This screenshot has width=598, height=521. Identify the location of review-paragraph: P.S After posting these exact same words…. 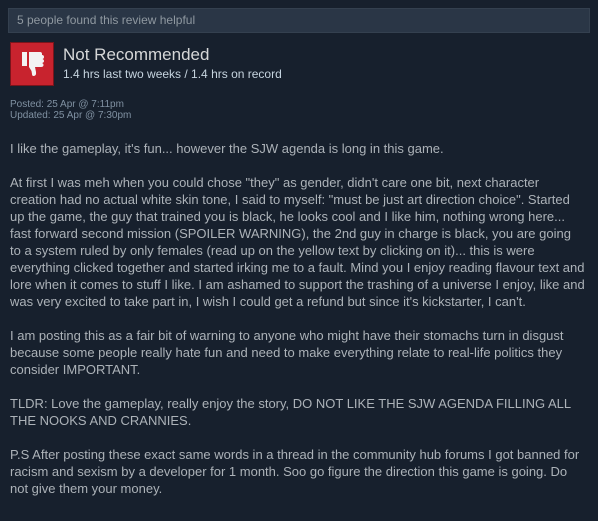
(295, 471).